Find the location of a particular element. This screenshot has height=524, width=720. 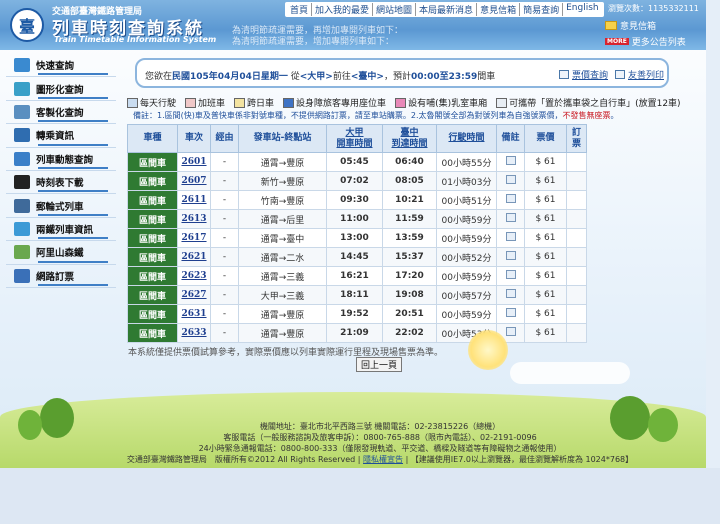

table-row: 區間車 2601- 通霄→豐原 05:45 06:40 00小時55分 $ 61 is located at coordinates (357, 162).